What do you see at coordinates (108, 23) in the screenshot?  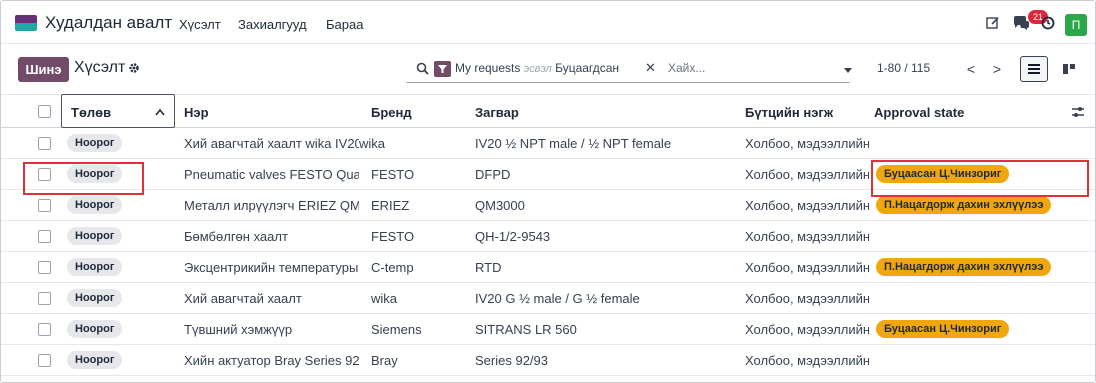 I see `app-title: Худалдан авалт` at bounding box center [108, 23].